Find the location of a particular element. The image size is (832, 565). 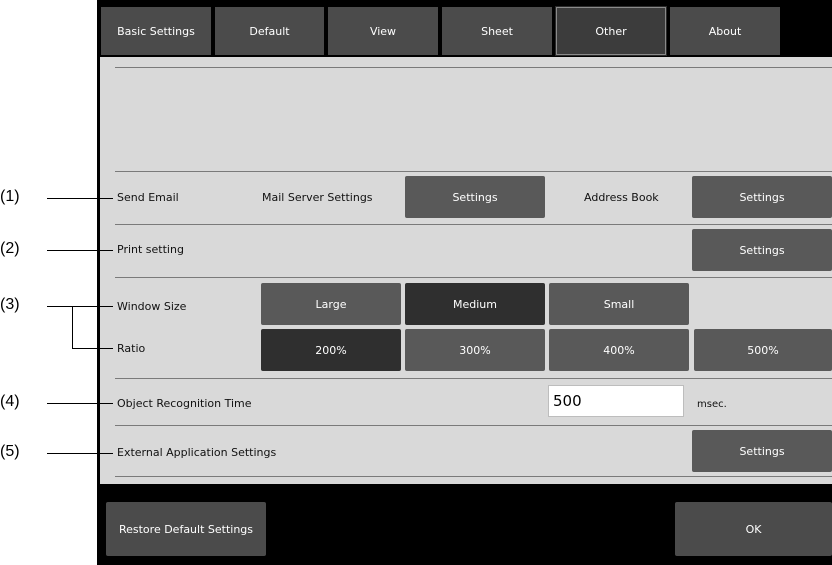

mail-server-settings-label: Mail Server Settings is located at coordinates (317, 197).